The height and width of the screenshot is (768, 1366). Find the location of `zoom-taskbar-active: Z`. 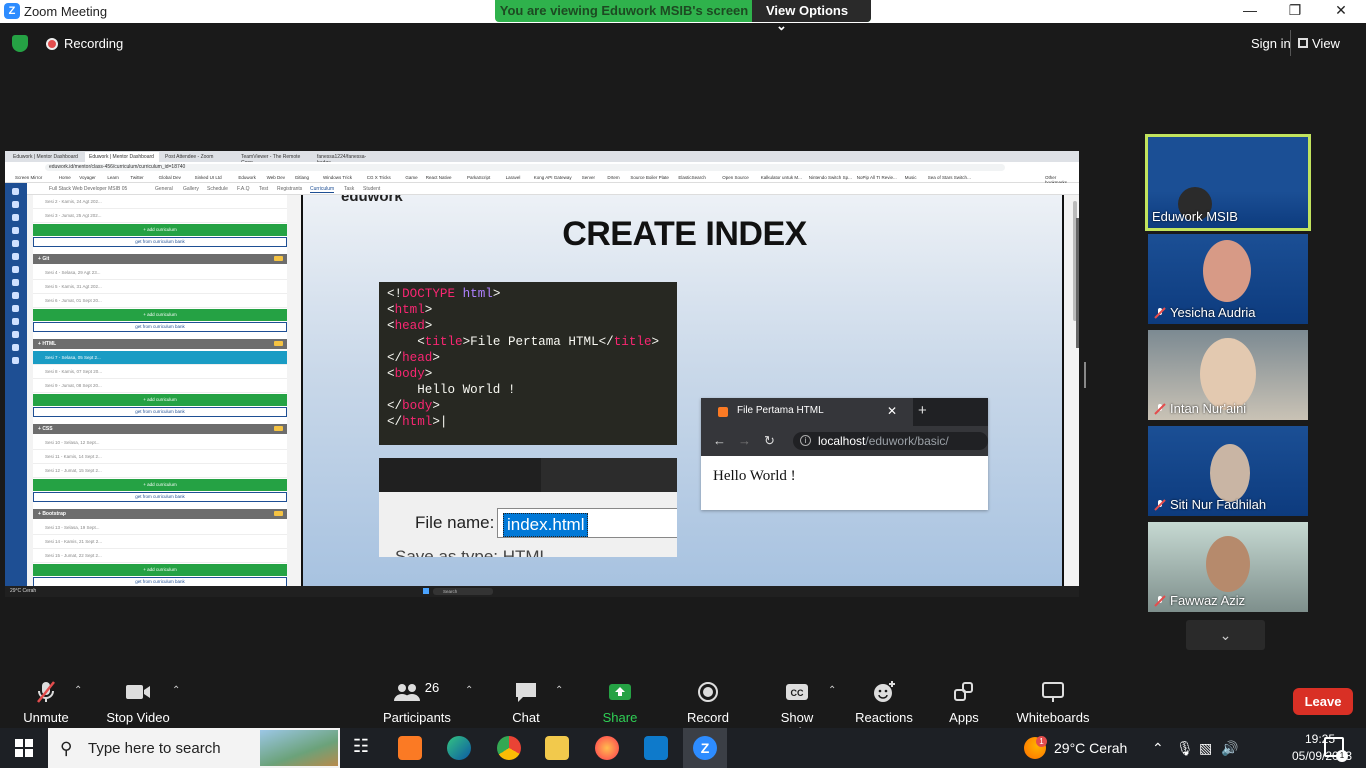

zoom-taskbar-active: Z is located at coordinates (705, 748).